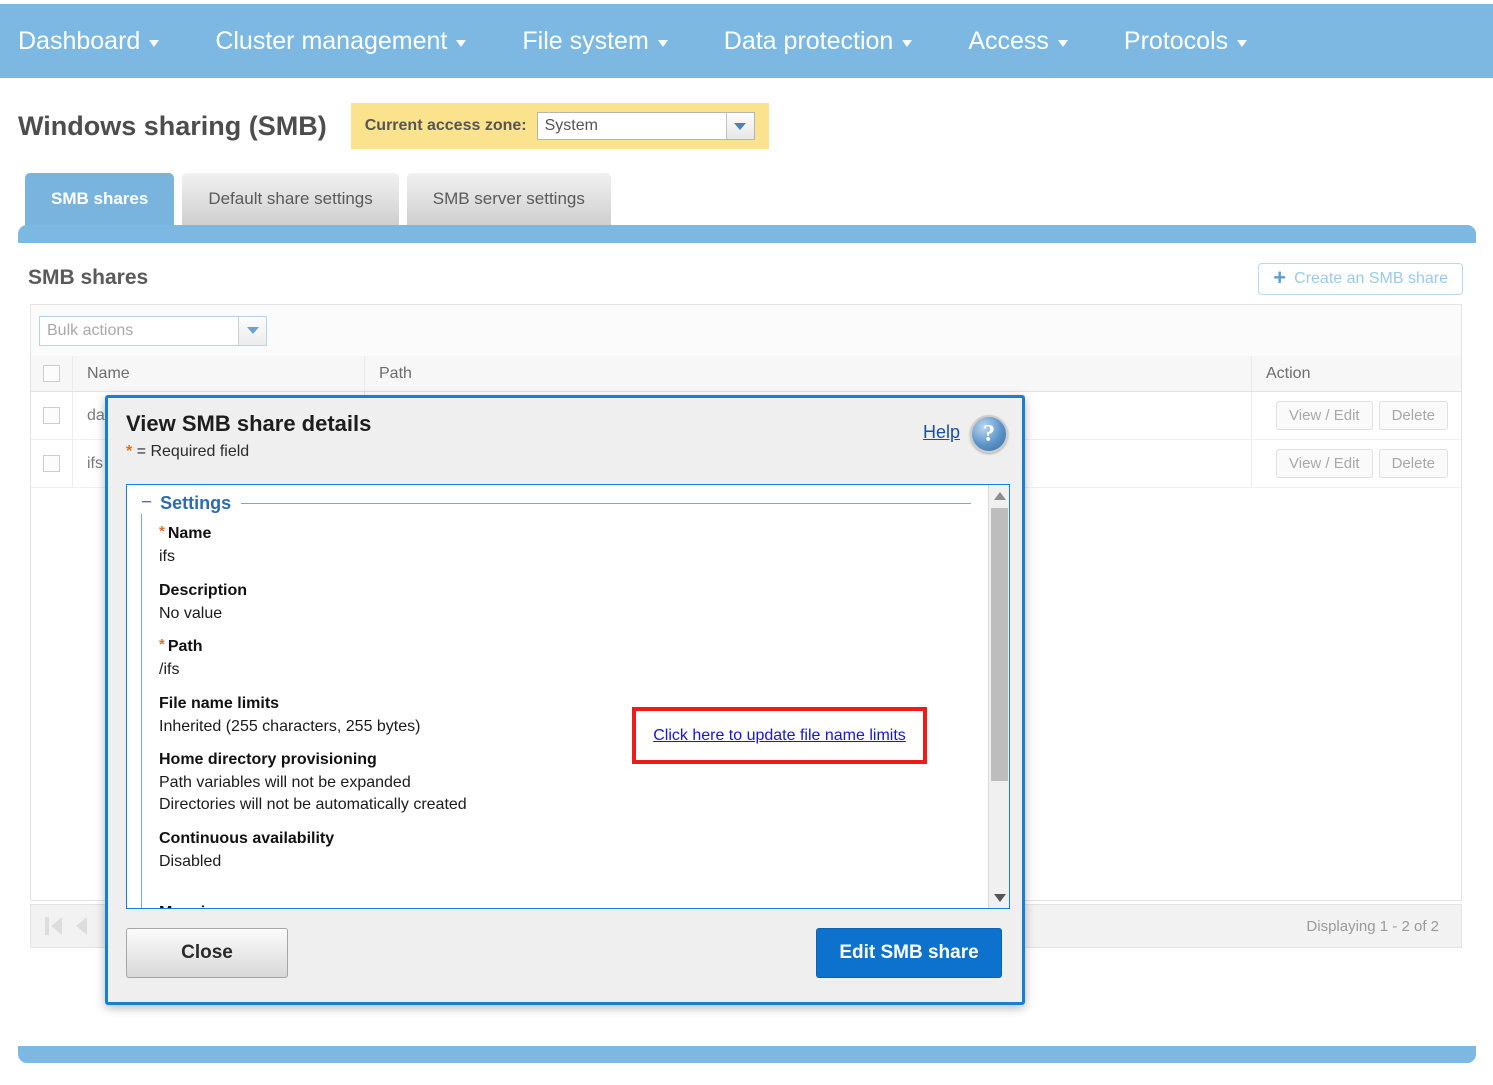 The width and height of the screenshot is (1493, 1085). What do you see at coordinates (439, 658) in the screenshot?
I see `field-path: * Path /ifs` at bounding box center [439, 658].